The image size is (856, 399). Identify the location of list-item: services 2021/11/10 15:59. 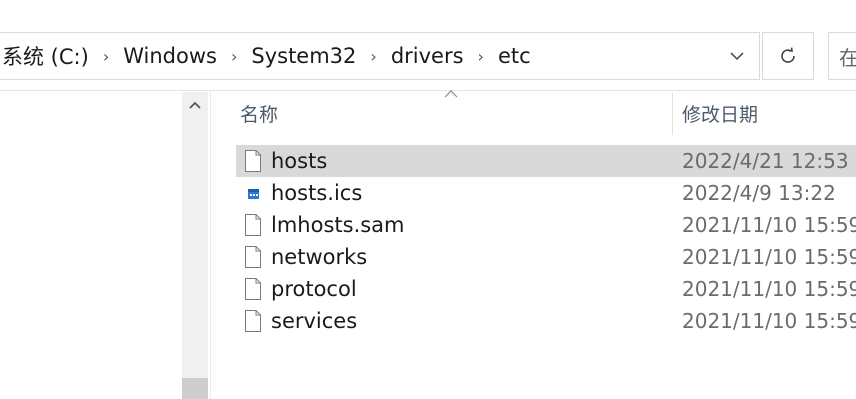
(546, 321).